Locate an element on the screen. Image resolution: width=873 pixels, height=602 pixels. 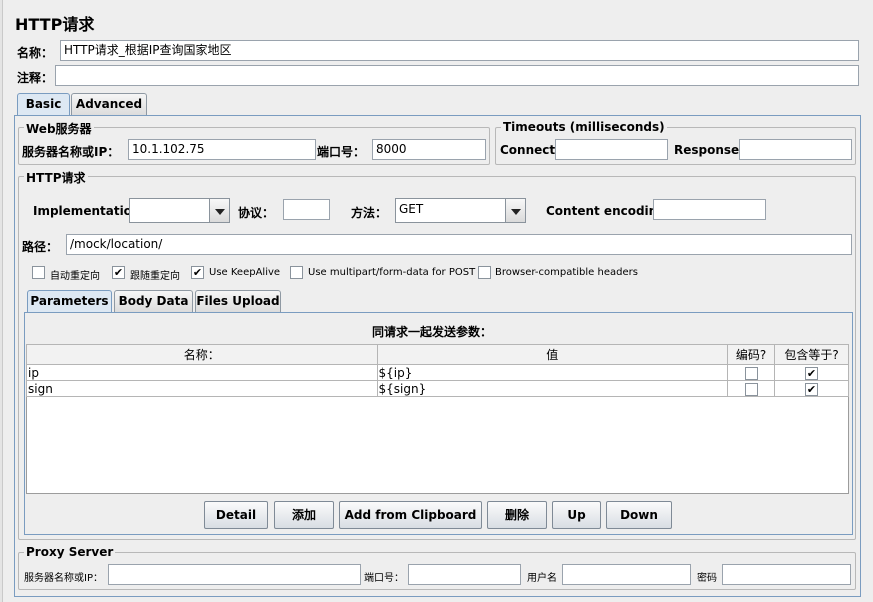
page-title: HTTP请求 is located at coordinates (55, 24).